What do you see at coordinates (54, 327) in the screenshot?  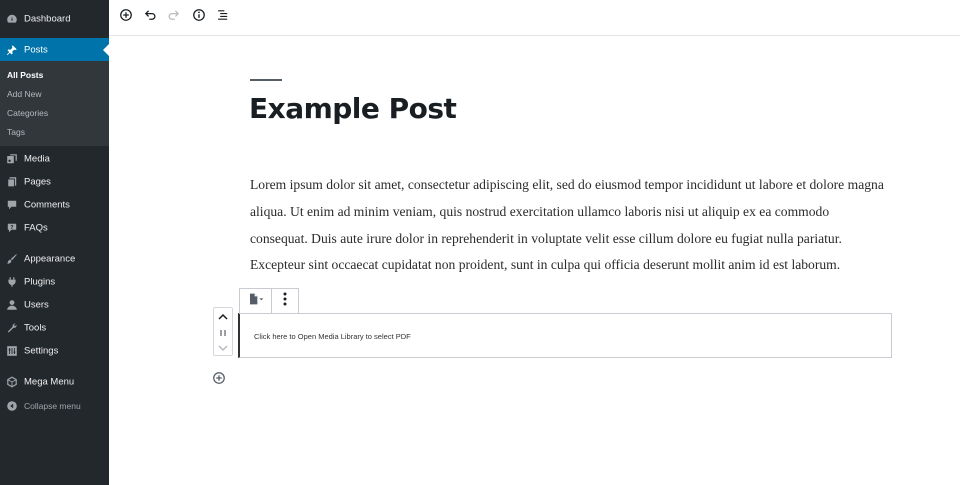 I see `menu-tools: Tools` at bounding box center [54, 327].